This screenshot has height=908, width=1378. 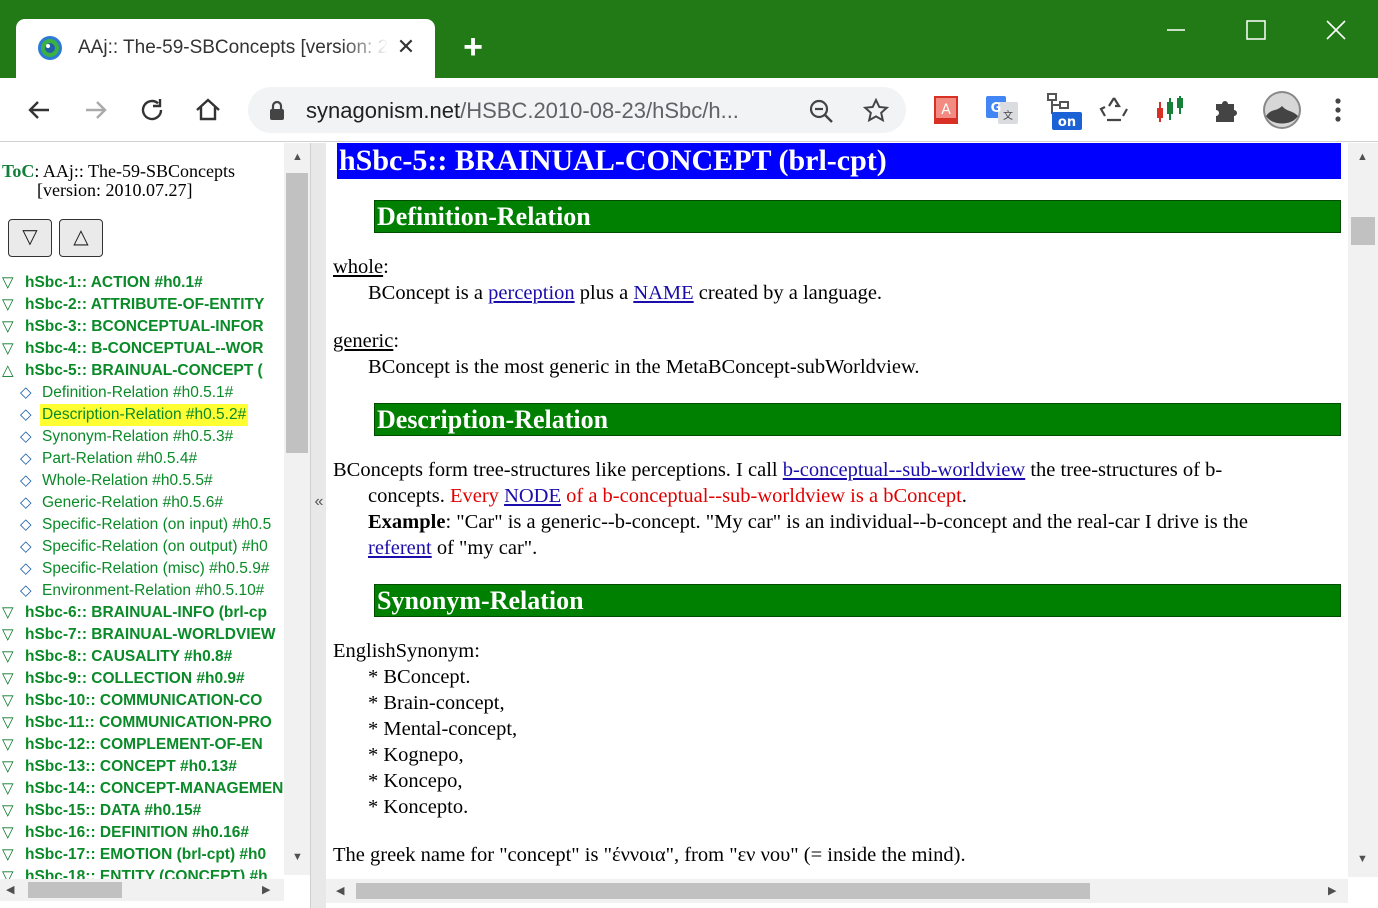 What do you see at coordinates (119, 459) in the screenshot?
I see `toc-item-link: Part-Relation #h0.5.4#` at bounding box center [119, 459].